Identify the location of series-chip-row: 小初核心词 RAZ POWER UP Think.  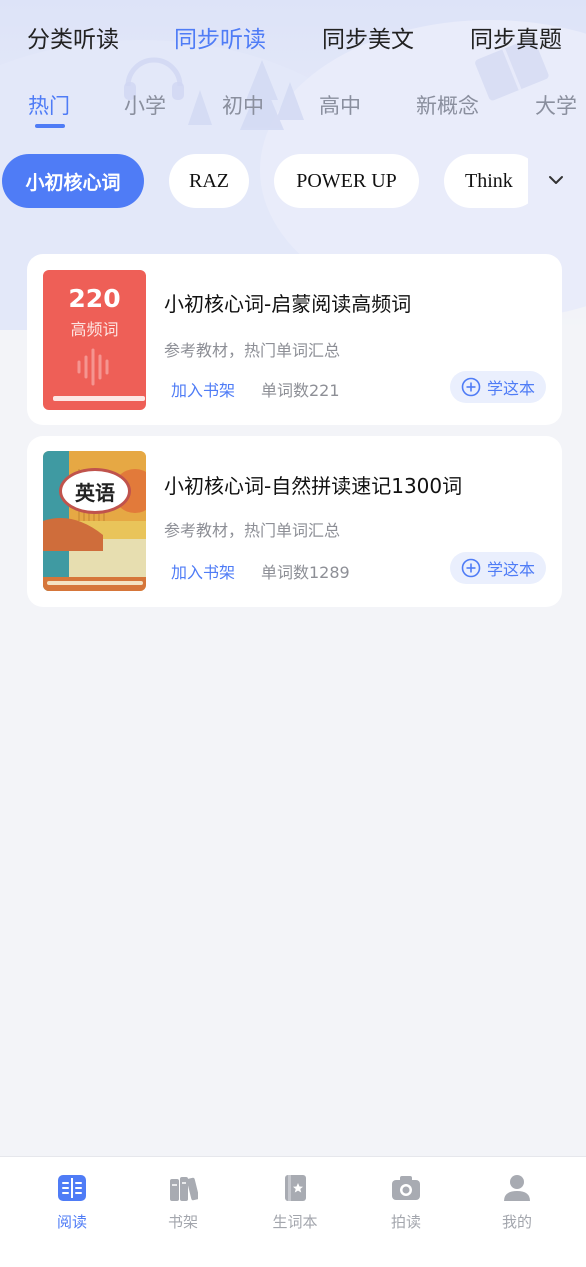
(264, 181).